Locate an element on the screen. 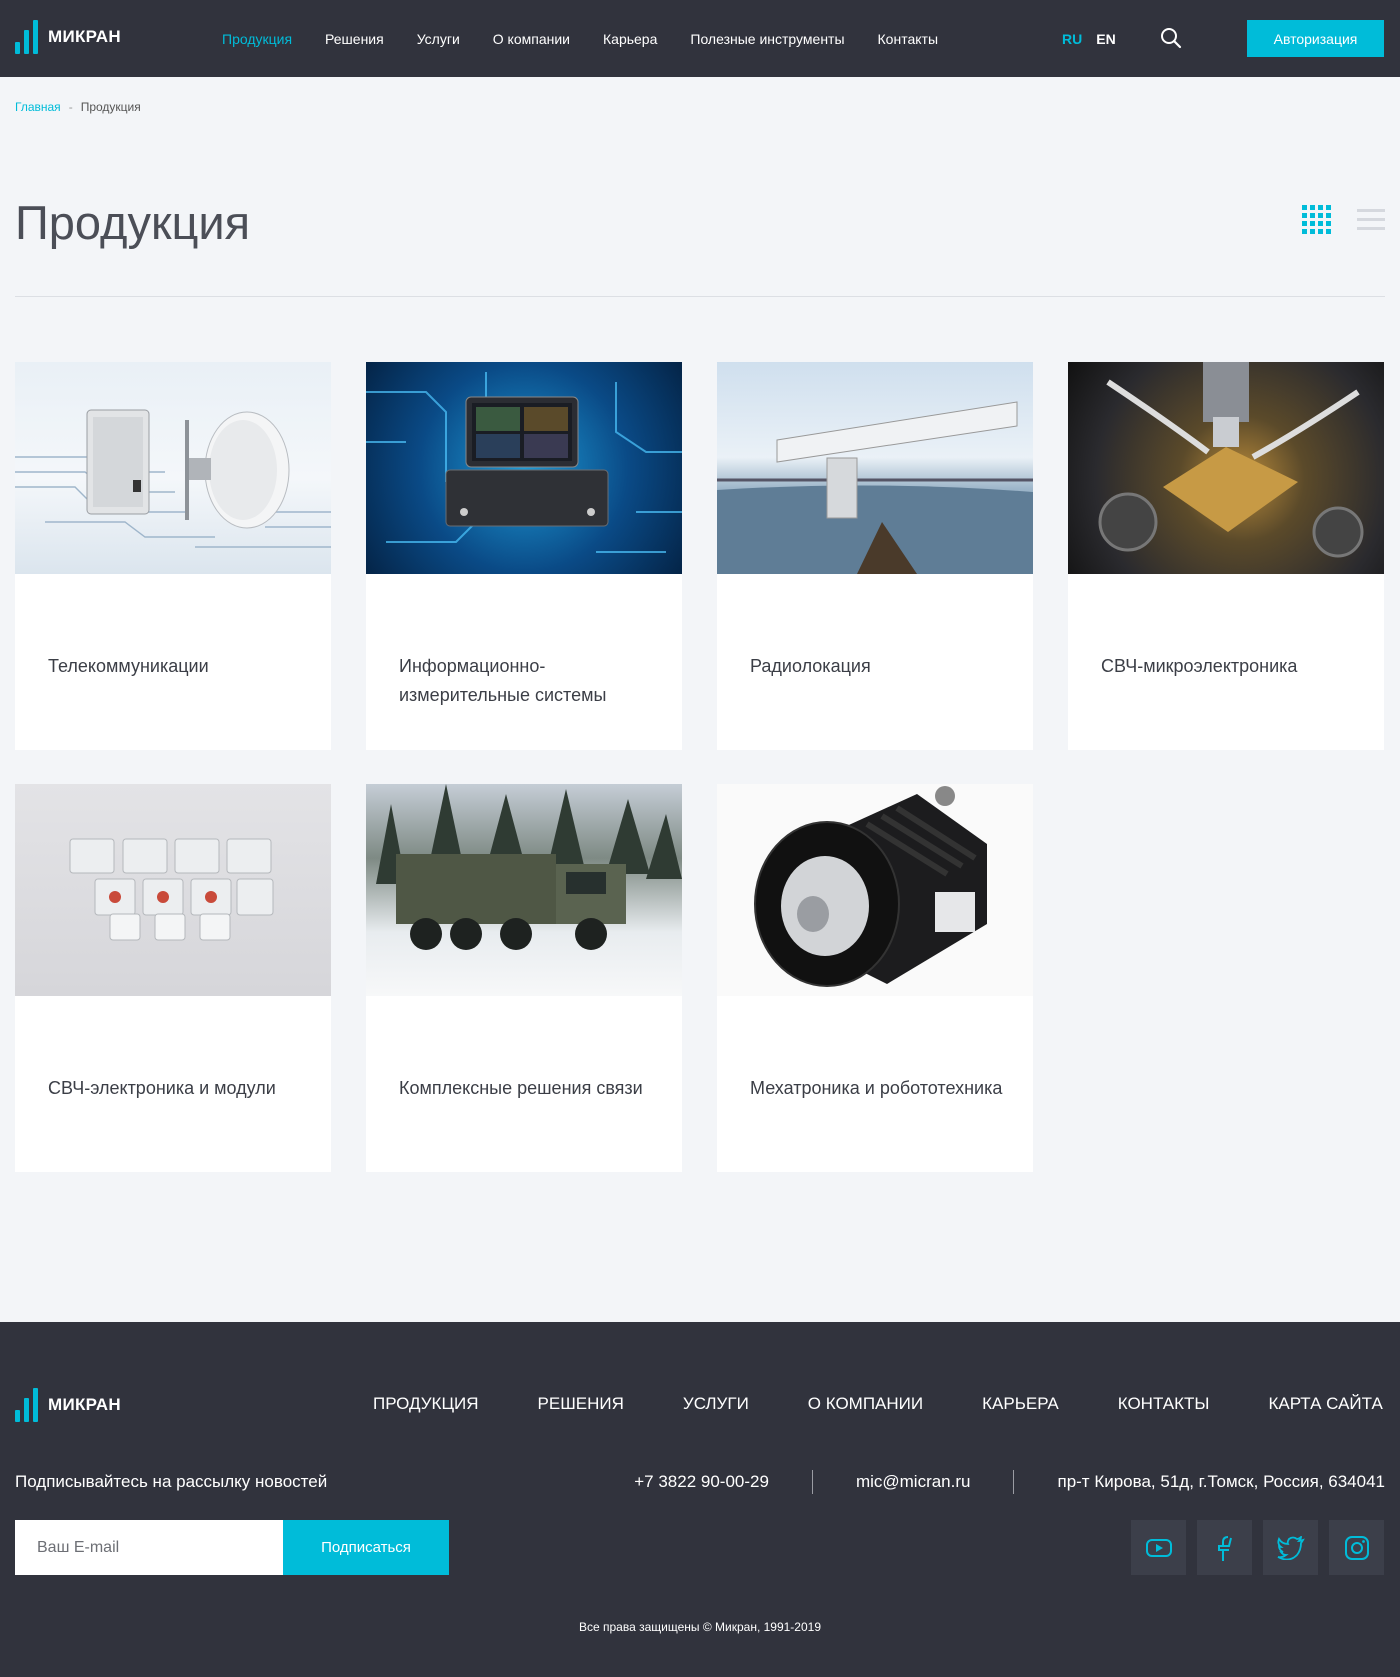 Image resolution: width=1400 pixels, height=1677 pixels. nav-item-products: Продукция is located at coordinates (257, 39).